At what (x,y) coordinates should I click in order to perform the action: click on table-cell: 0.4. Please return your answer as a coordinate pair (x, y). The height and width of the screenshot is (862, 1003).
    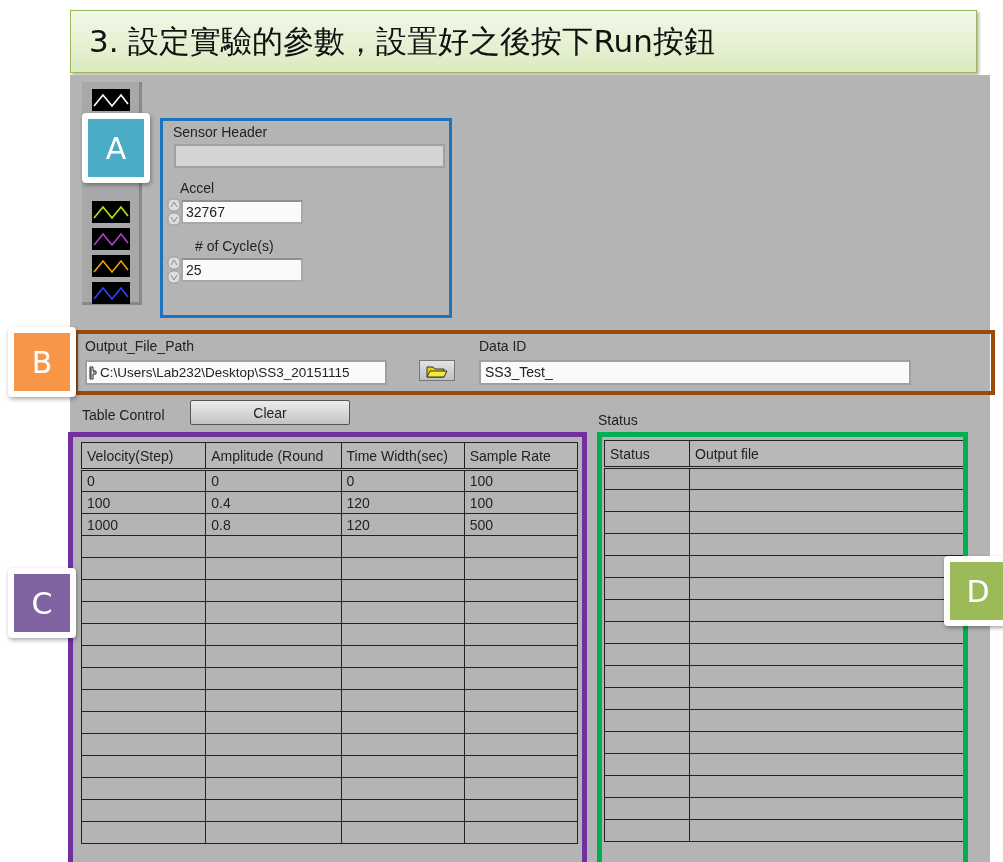
    Looking at the image, I should click on (273, 502).